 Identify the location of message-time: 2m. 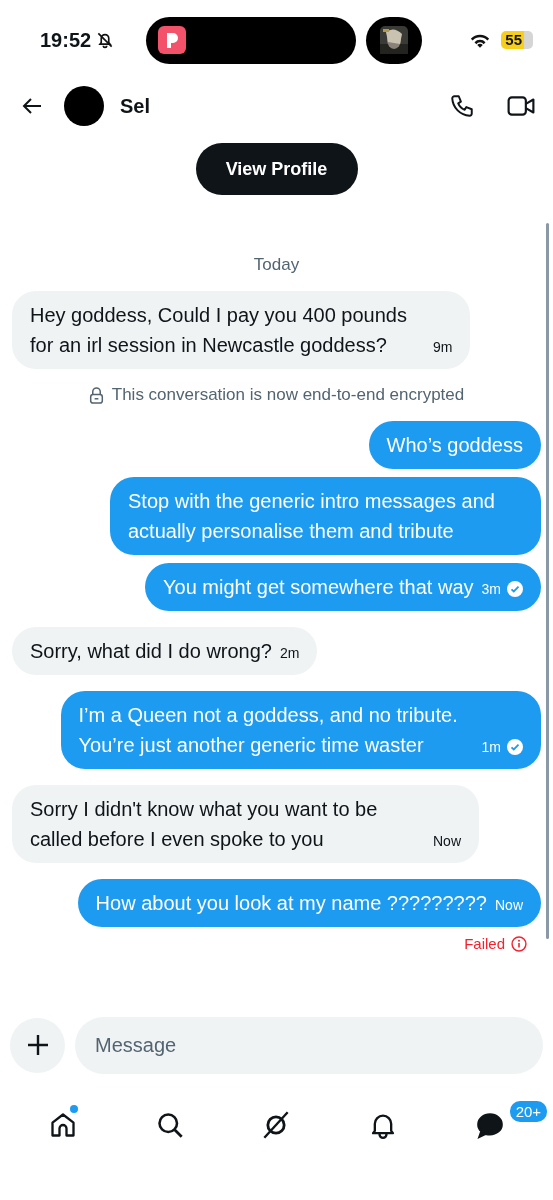
(290, 653).